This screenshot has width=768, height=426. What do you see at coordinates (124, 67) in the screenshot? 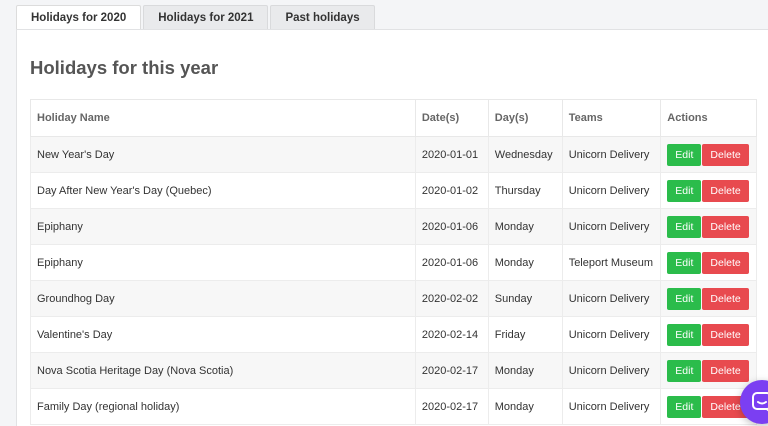
I see `page-title: Holidays for this year` at bounding box center [124, 67].